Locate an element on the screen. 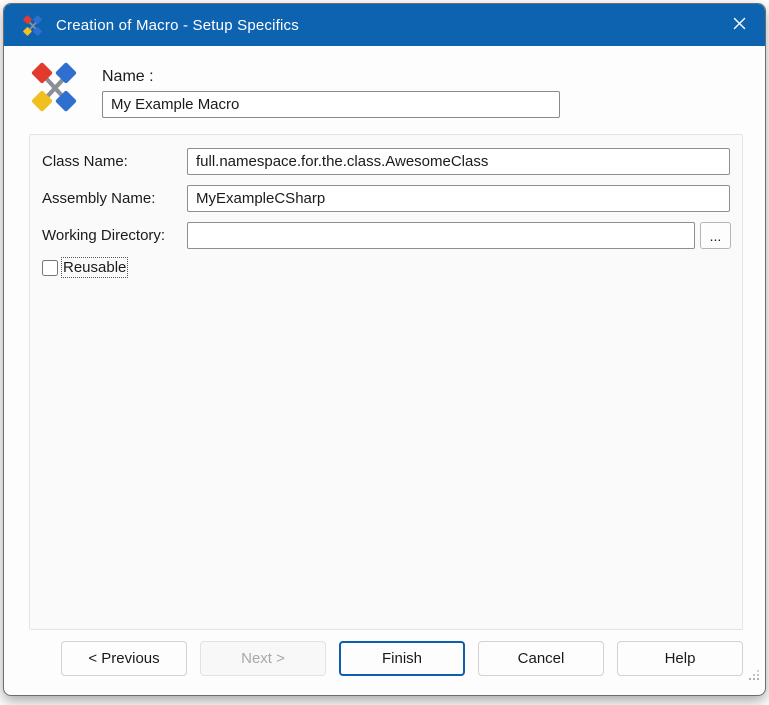 This screenshot has height=705, width=769. name-label: Name : is located at coordinates (128, 76).